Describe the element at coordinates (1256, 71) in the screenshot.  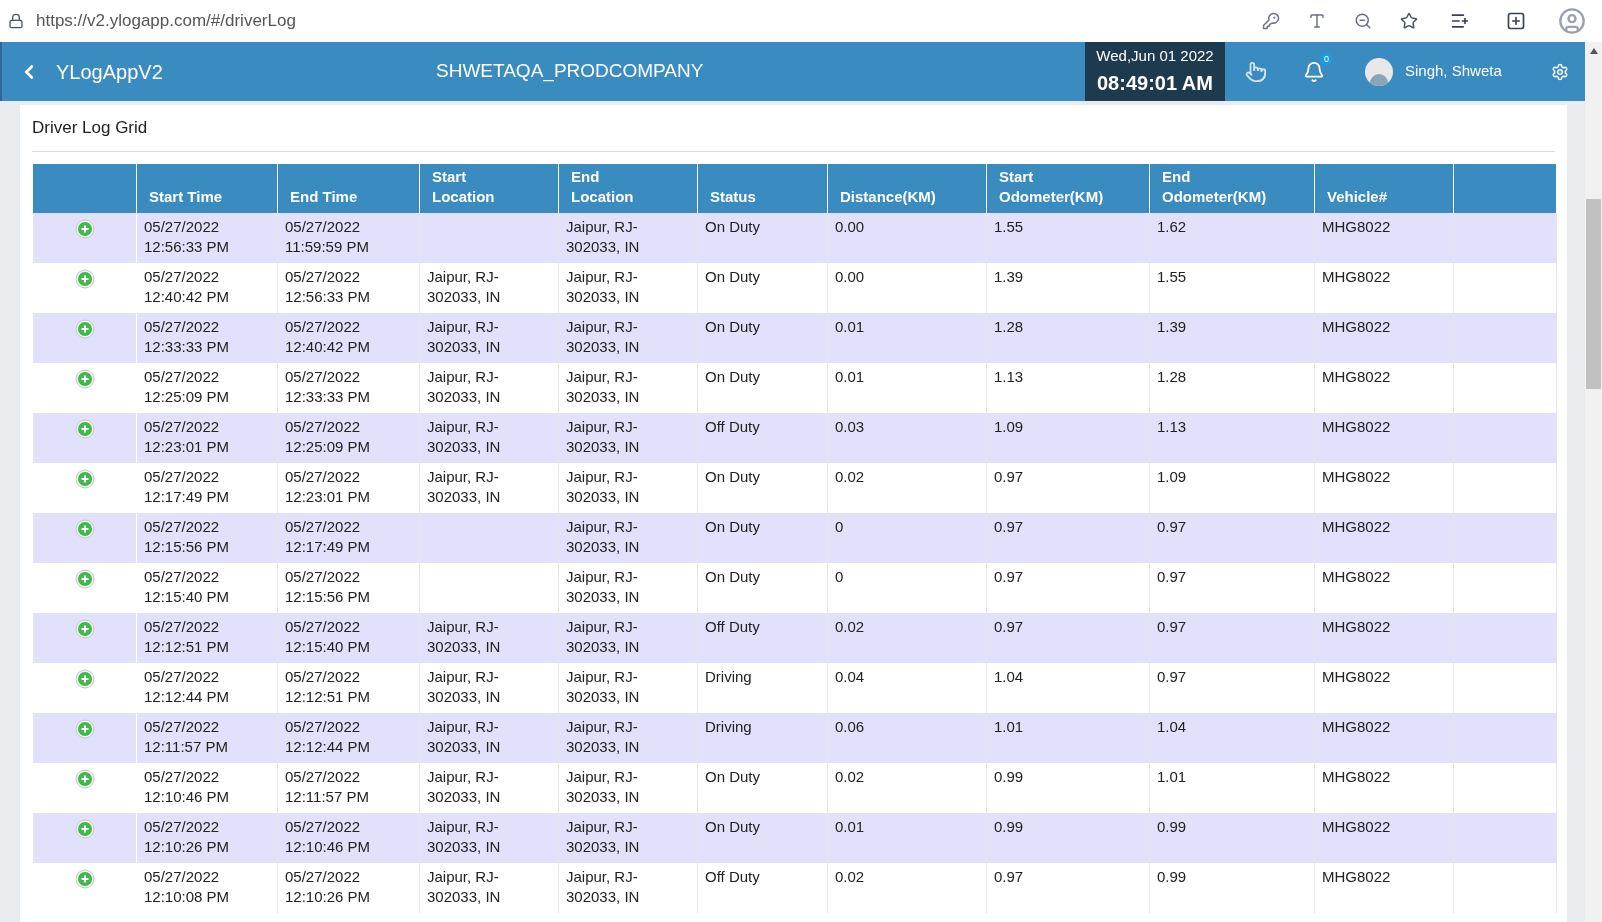
I see `hand-pointer-icon` at that location.